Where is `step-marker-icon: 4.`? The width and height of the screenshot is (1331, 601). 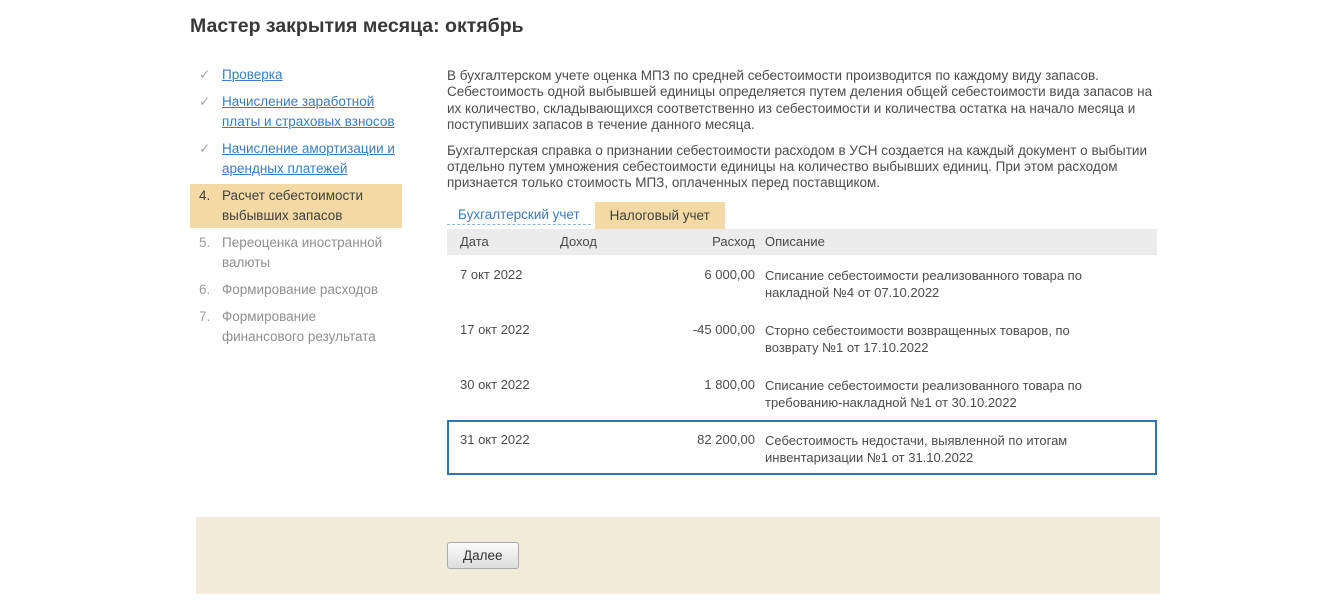 step-marker-icon: 4. is located at coordinates (205, 195).